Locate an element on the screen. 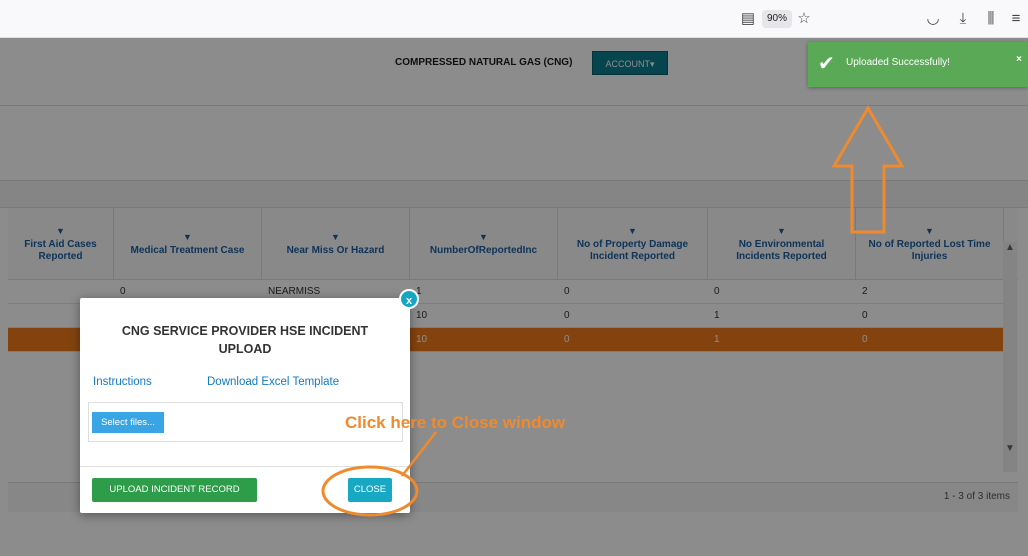 Image resolution: width=1028 pixels, height=556 pixels. menu-icon: ≡ is located at coordinates (1016, 19).